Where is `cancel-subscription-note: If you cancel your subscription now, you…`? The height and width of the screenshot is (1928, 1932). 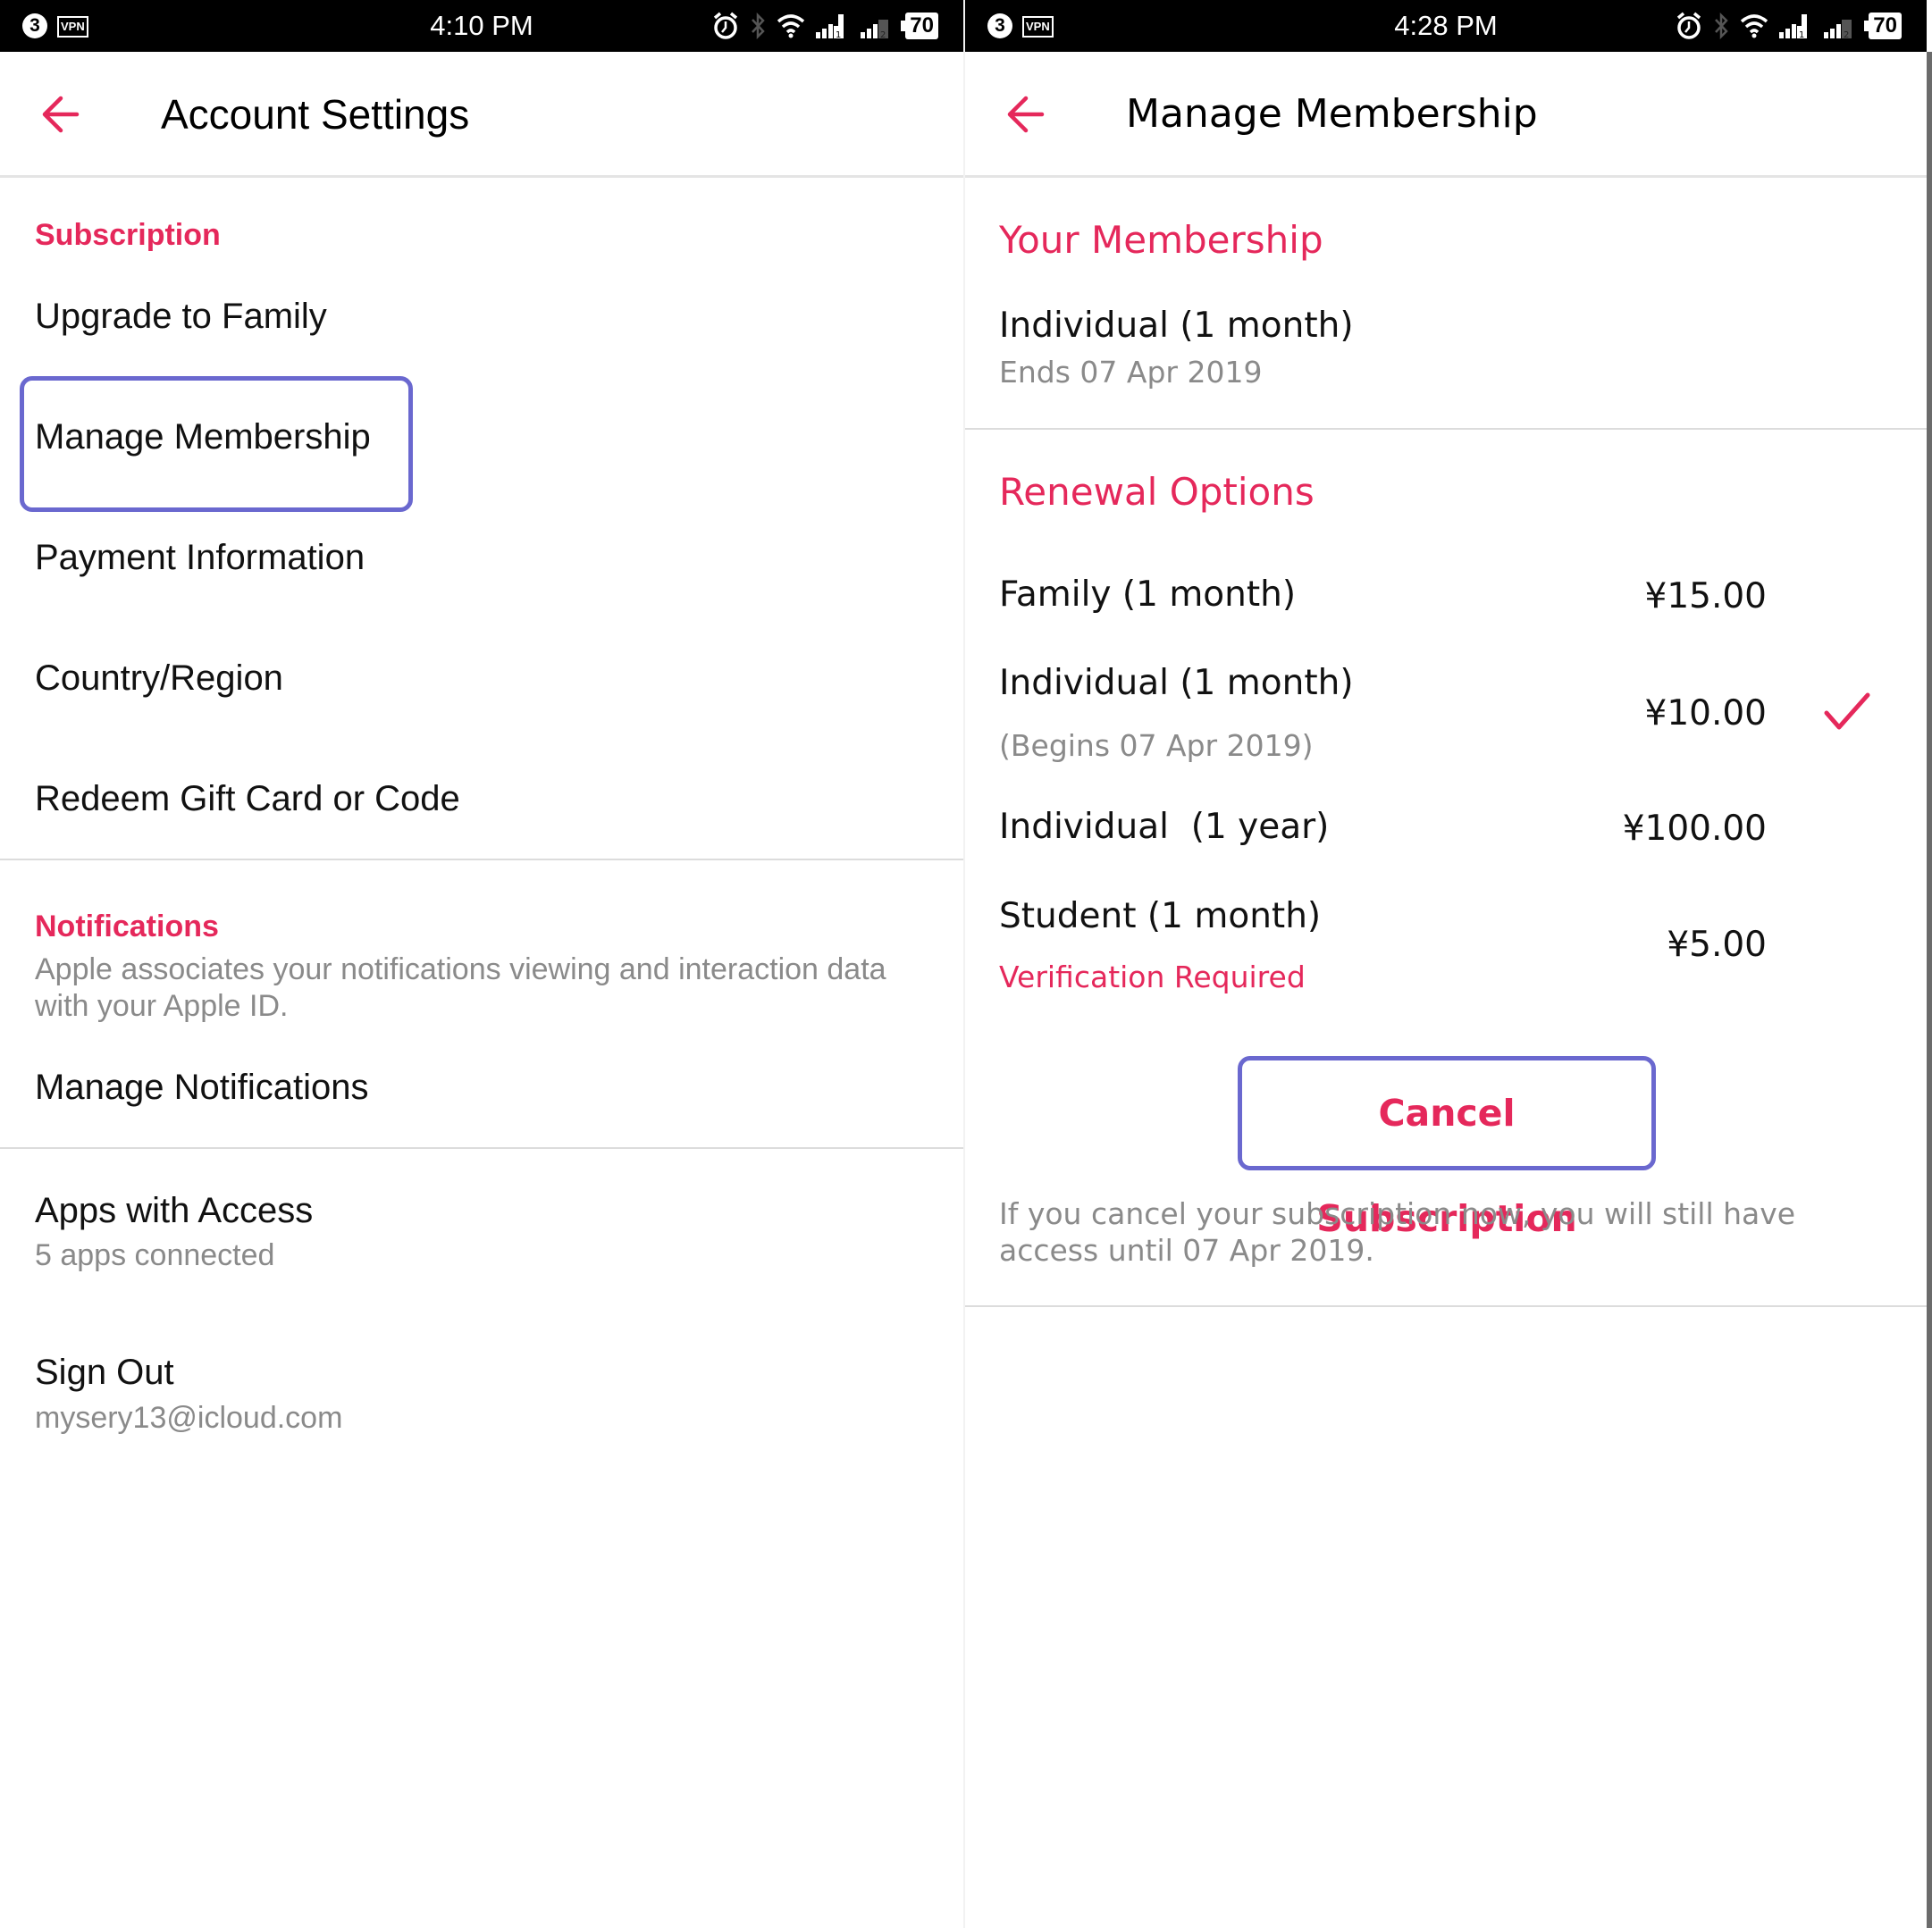 cancel-subscription-note: If you cancel your subscription now, you… is located at coordinates (1397, 1232).